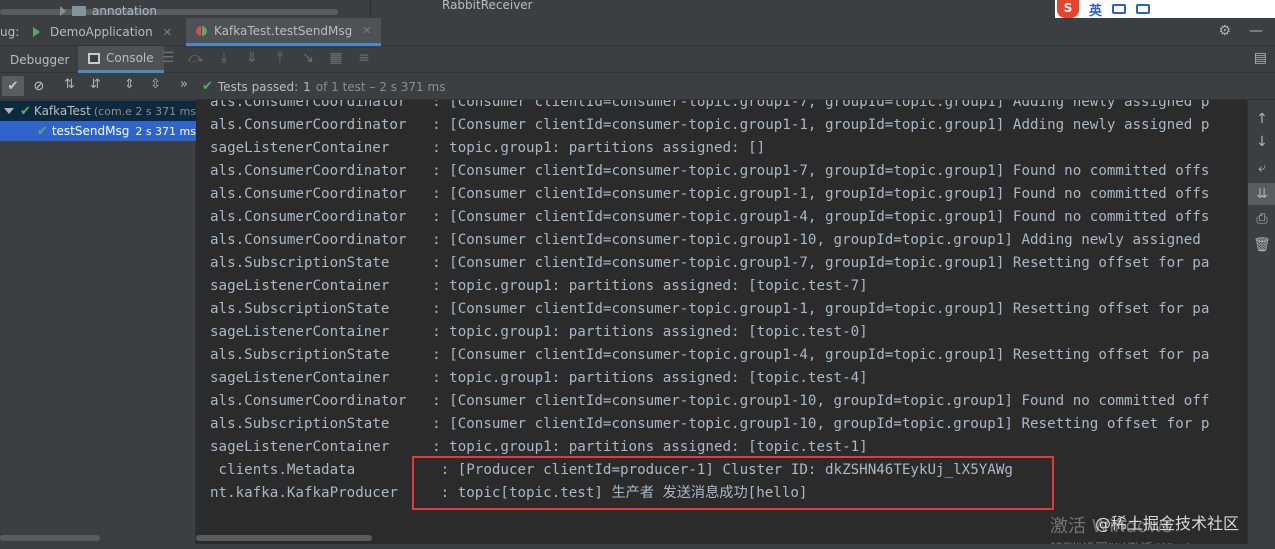 The width and height of the screenshot is (1275, 549). I want to click on keyboard-icon, so click(1119, 9).